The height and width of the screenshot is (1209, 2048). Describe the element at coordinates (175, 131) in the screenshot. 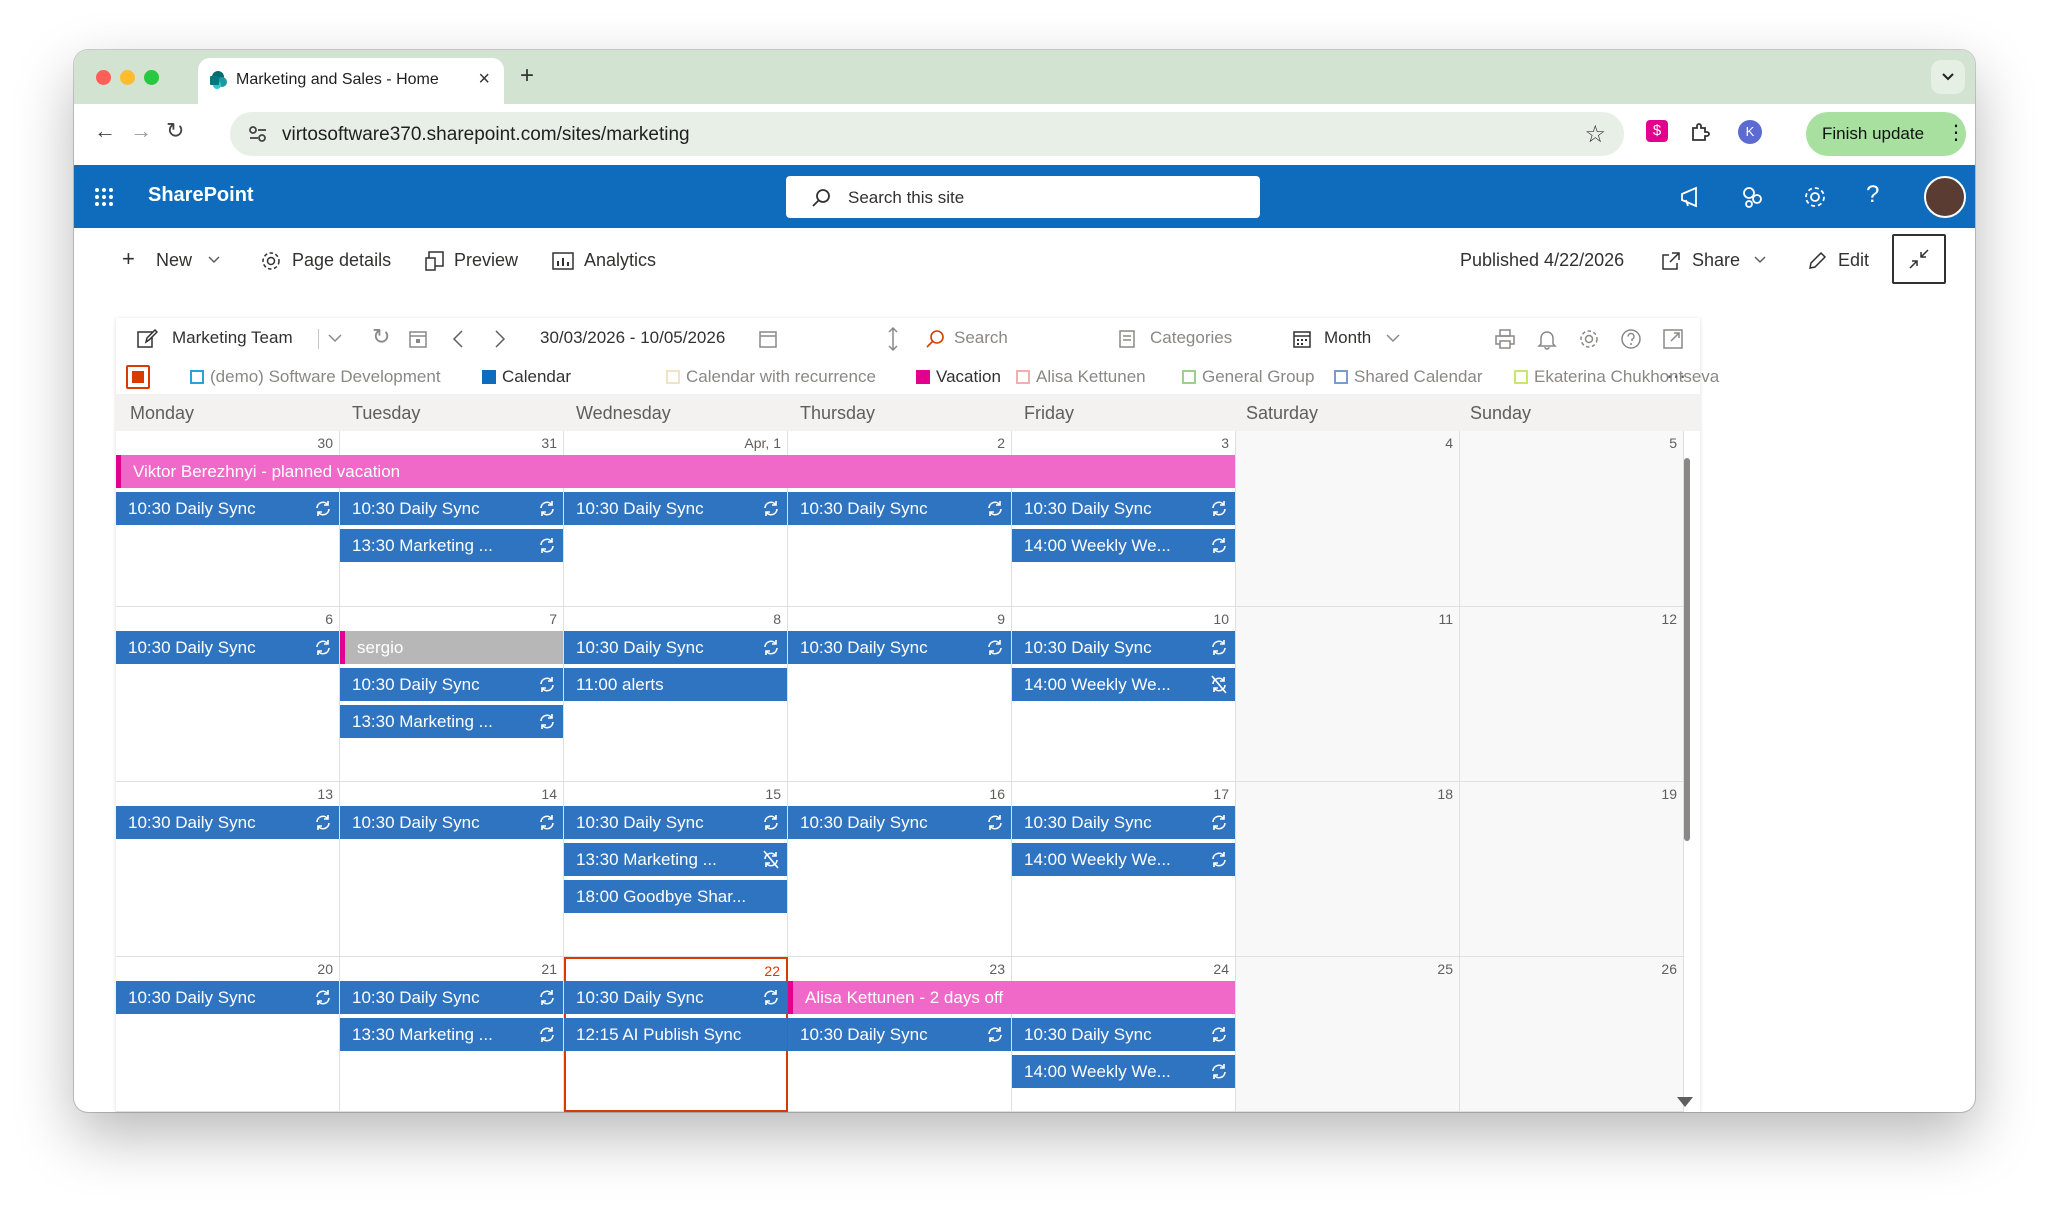

I see `reload-icon: ↻` at that location.